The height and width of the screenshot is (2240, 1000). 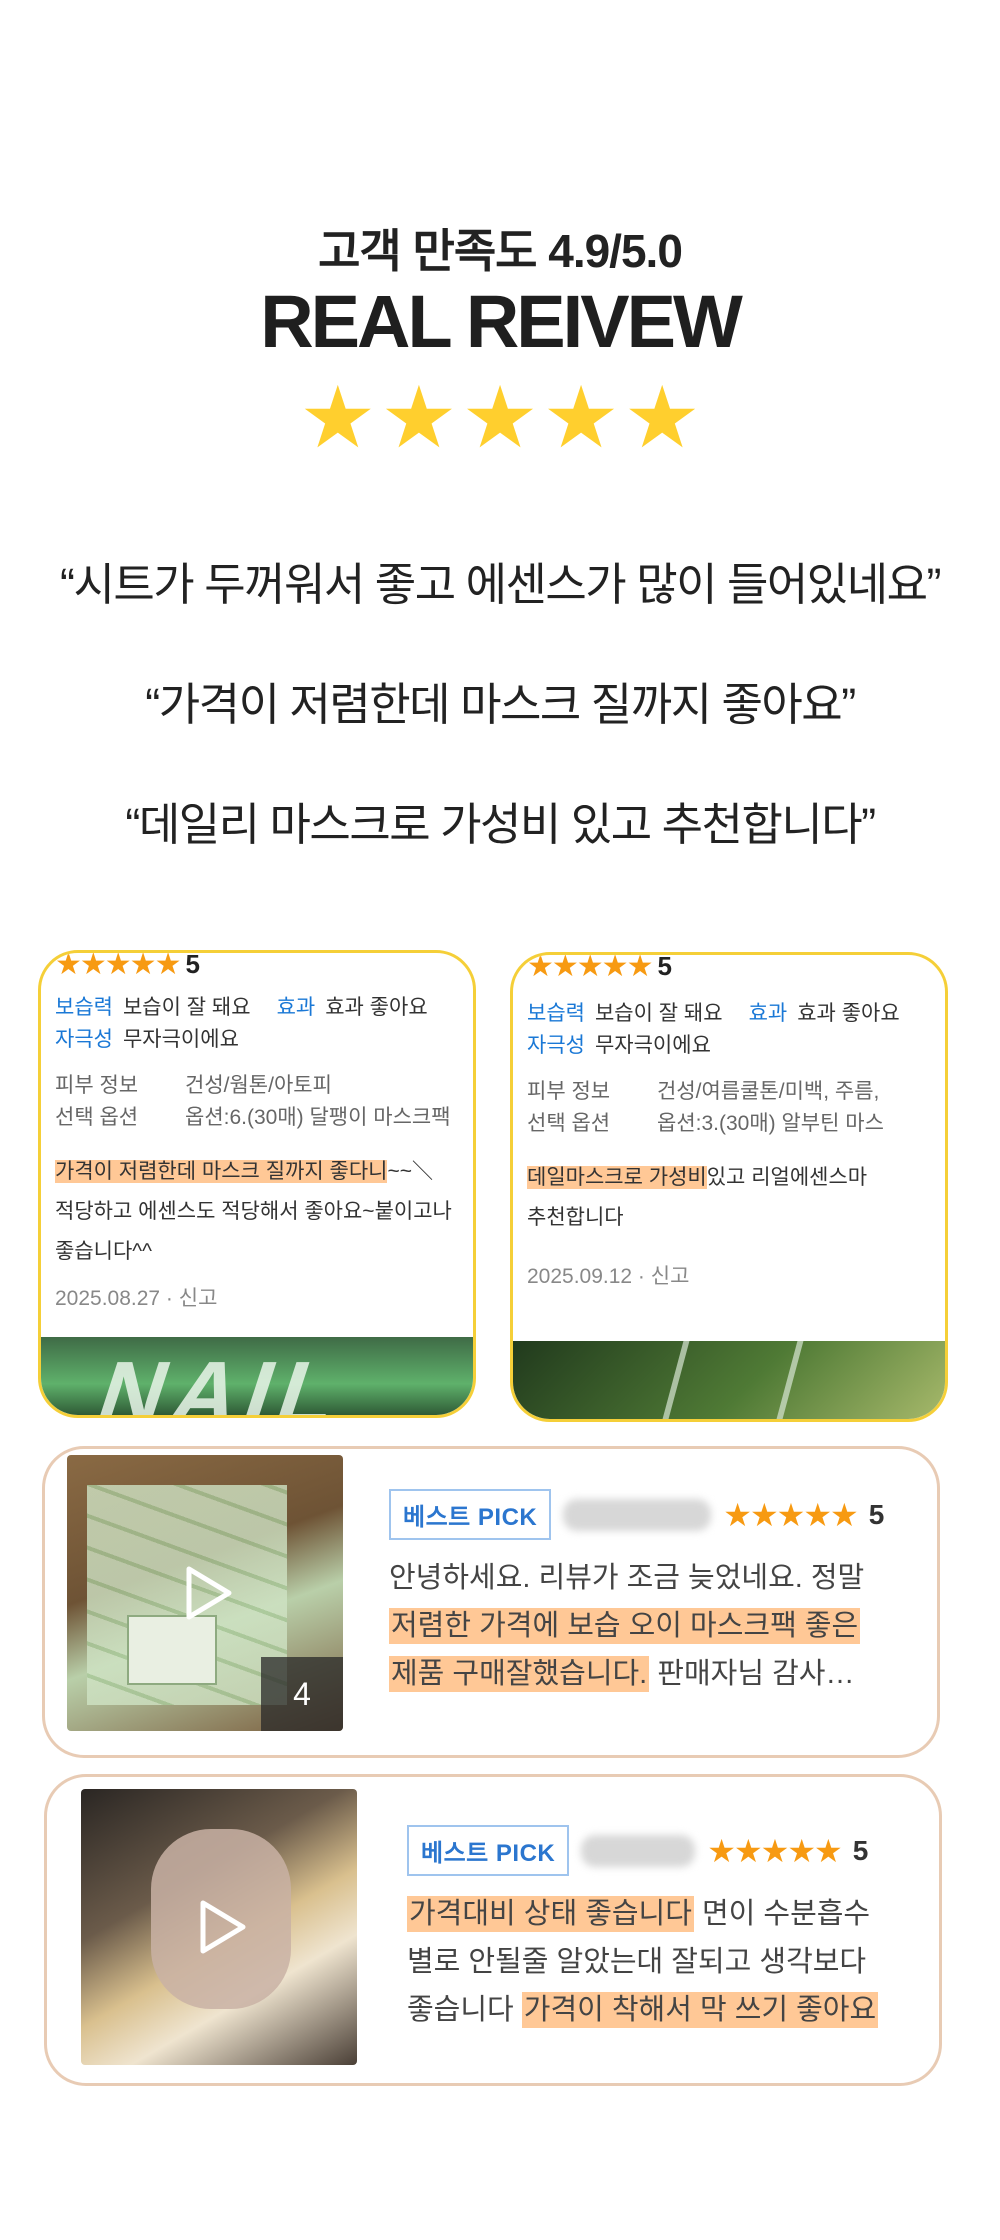 What do you see at coordinates (258, 1085) in the screenshot?
I see `meta-value: 건성/웜톤/아토피` at bounding box center [258, 1085].